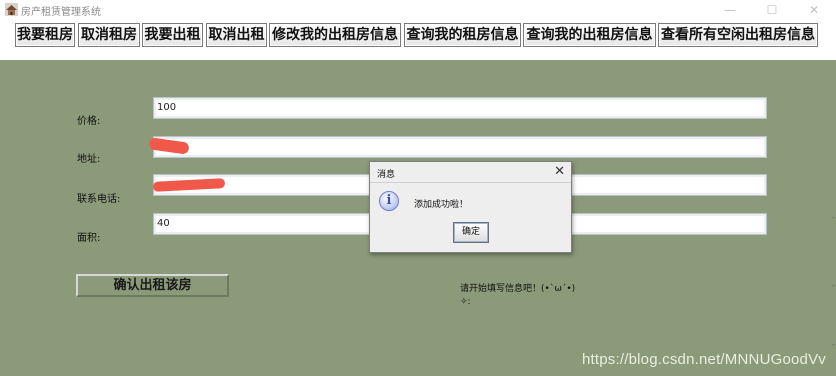  What do you see at coordinates (462, 35) in the screenshot?
I see `query-my-rentals-button: 查询我的租房信息` at bounding box center [462, 35].